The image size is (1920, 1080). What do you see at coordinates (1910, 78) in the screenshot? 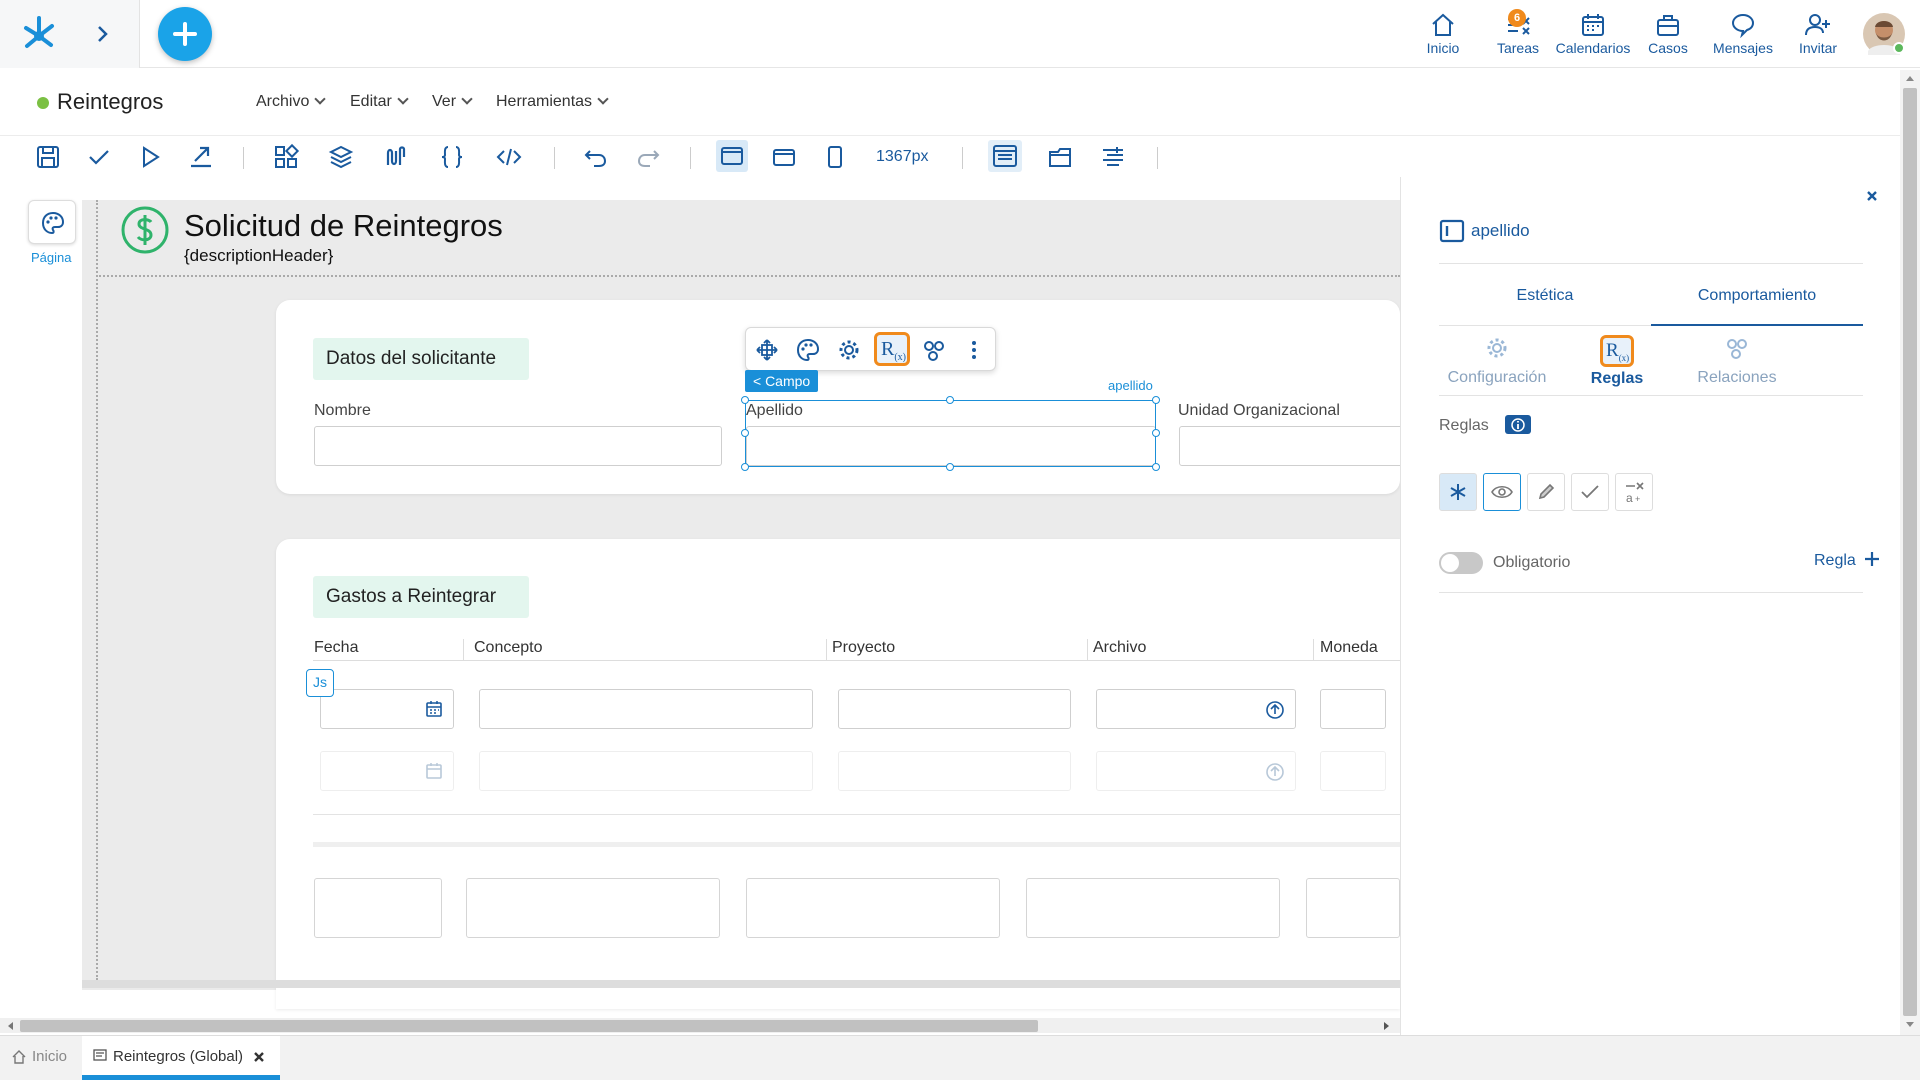
I see `scroll-up-icon` at bounding box center [1910, 78].